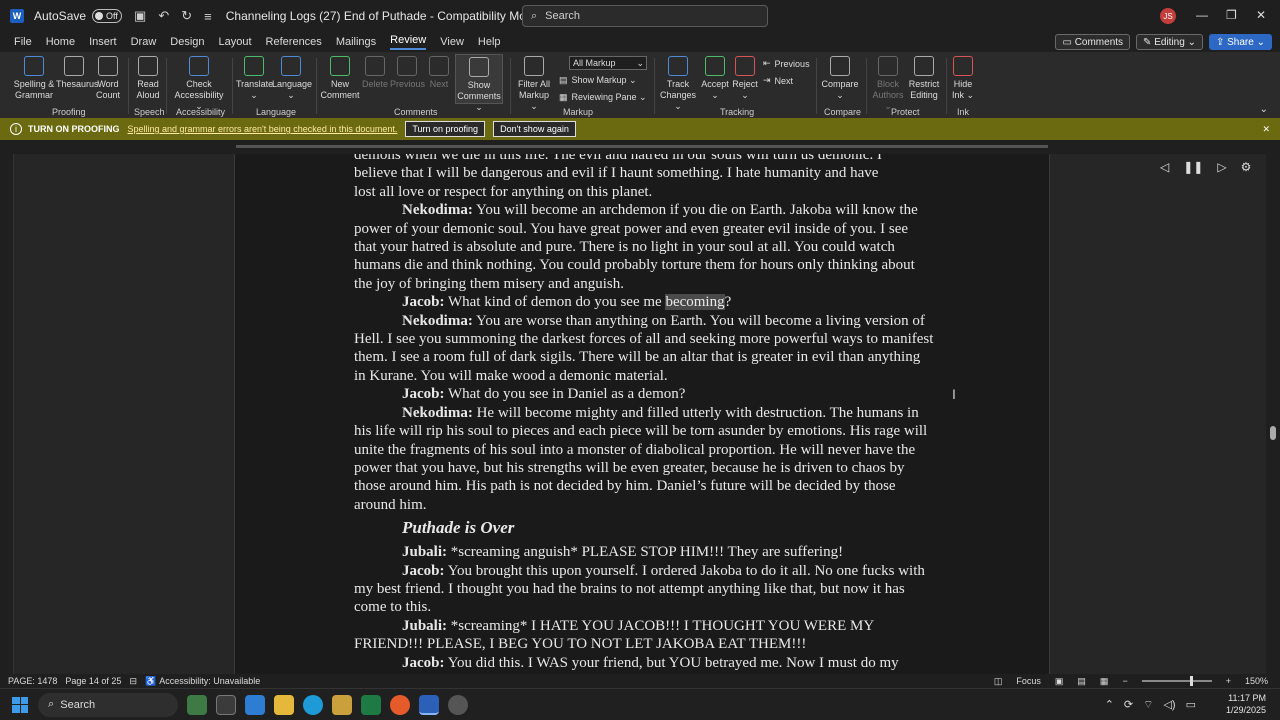 Image resolution: width=1280 pixels, height=720 pixels. I want to click on next-change-button: ⇥ Next, so click(778, 80).